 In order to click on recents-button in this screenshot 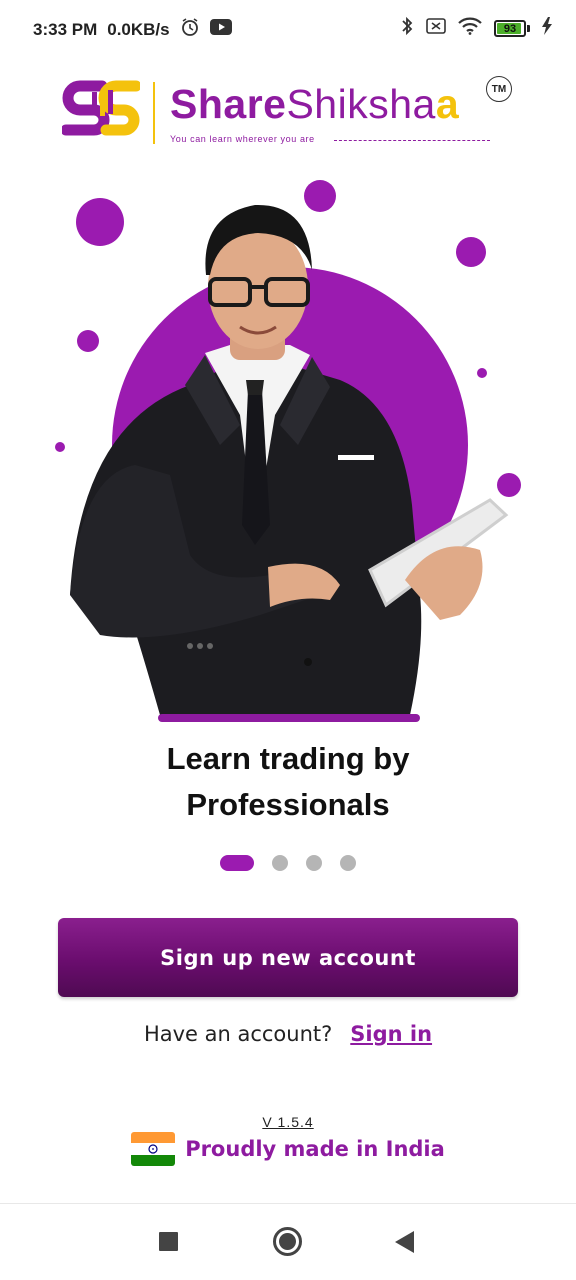, I will do `click(168, 1241)`.